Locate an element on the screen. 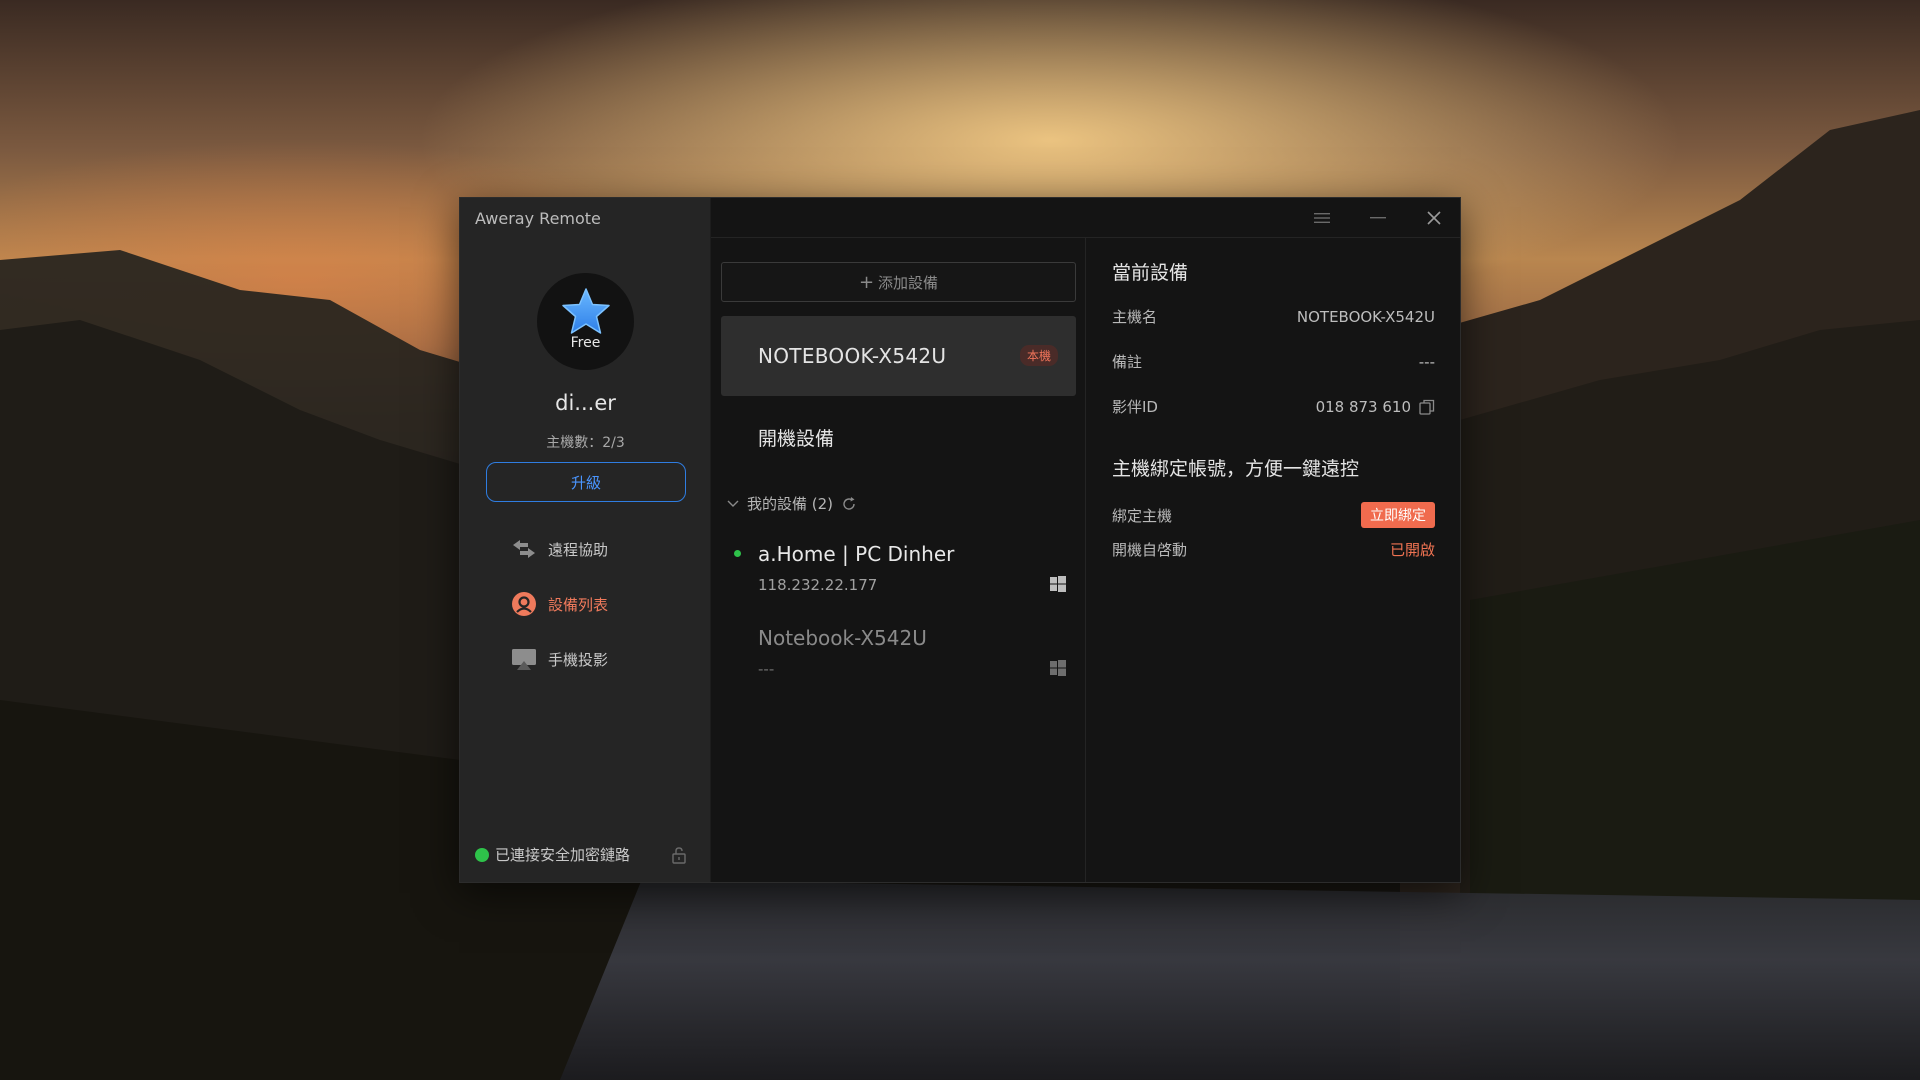  upgrade-button: 升級 is located at coordinates (586, 482).